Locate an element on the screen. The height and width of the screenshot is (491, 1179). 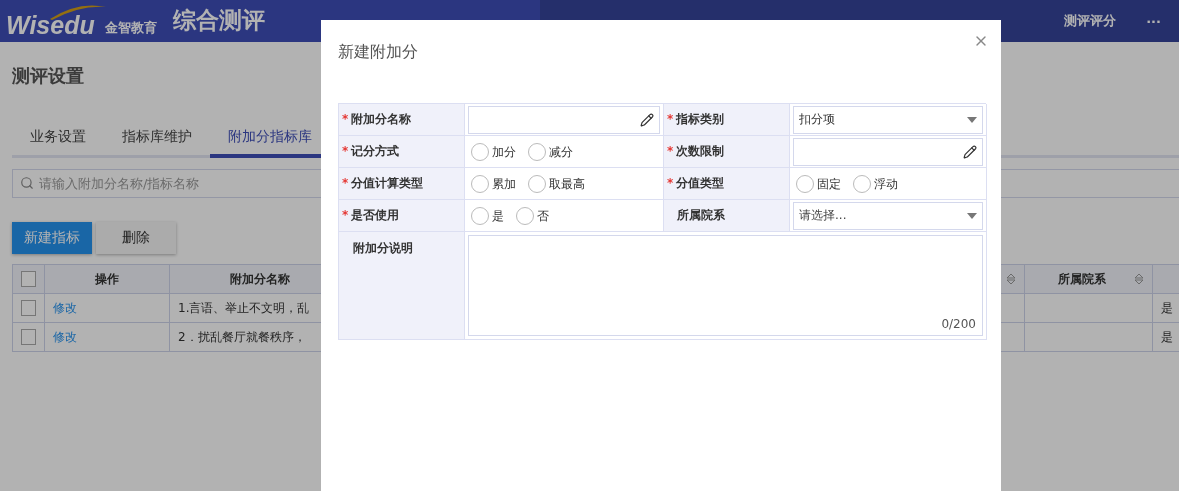
field-label: * 是否使用 is located at coordinates (371, 215).